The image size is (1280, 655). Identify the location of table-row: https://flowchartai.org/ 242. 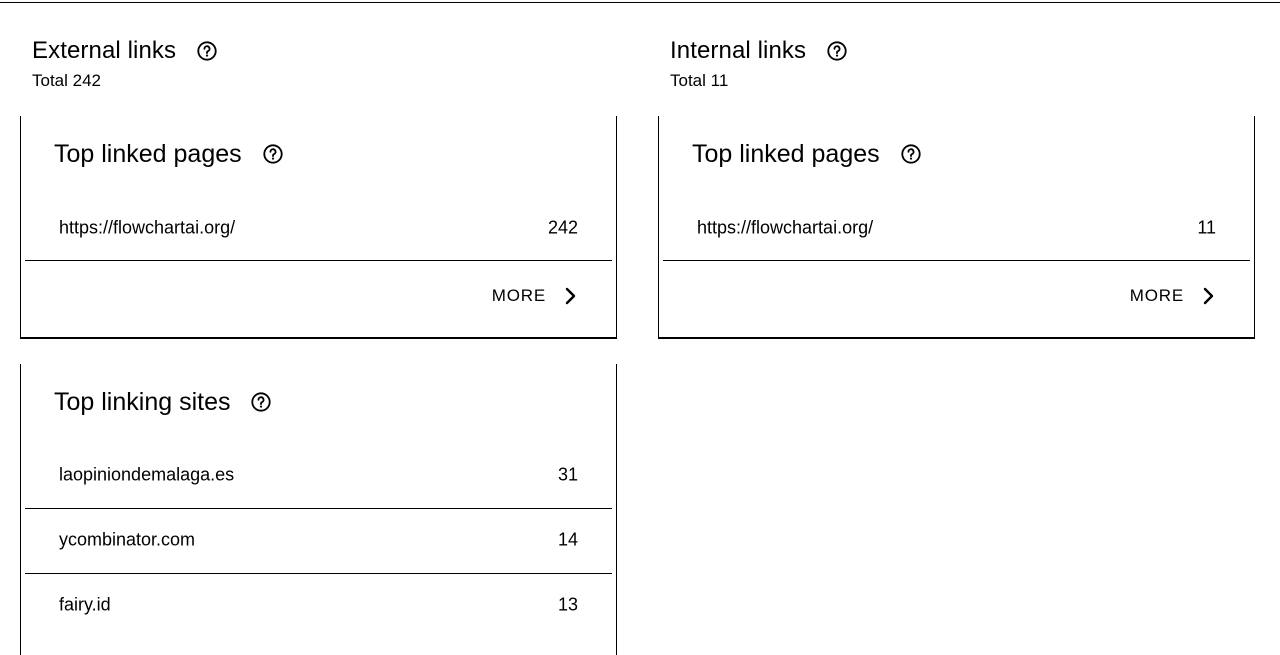
(318, 228).